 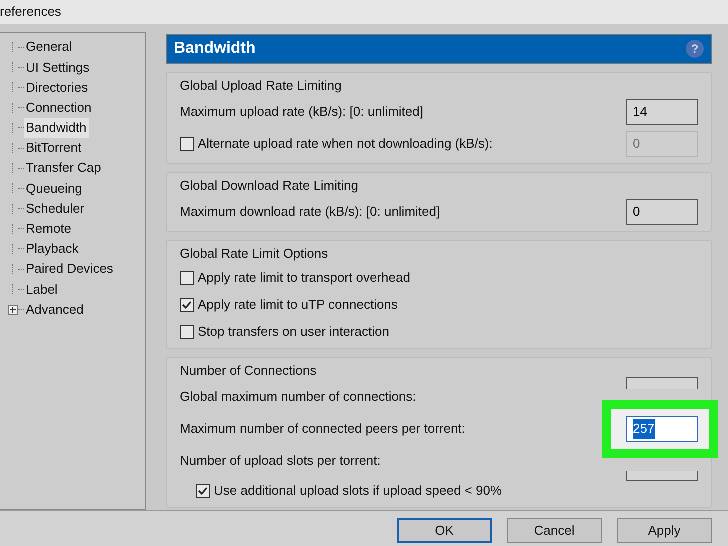 I want to click on checkbox-label: Apply rate limit to transport overhead, so click(x=304, y=277).